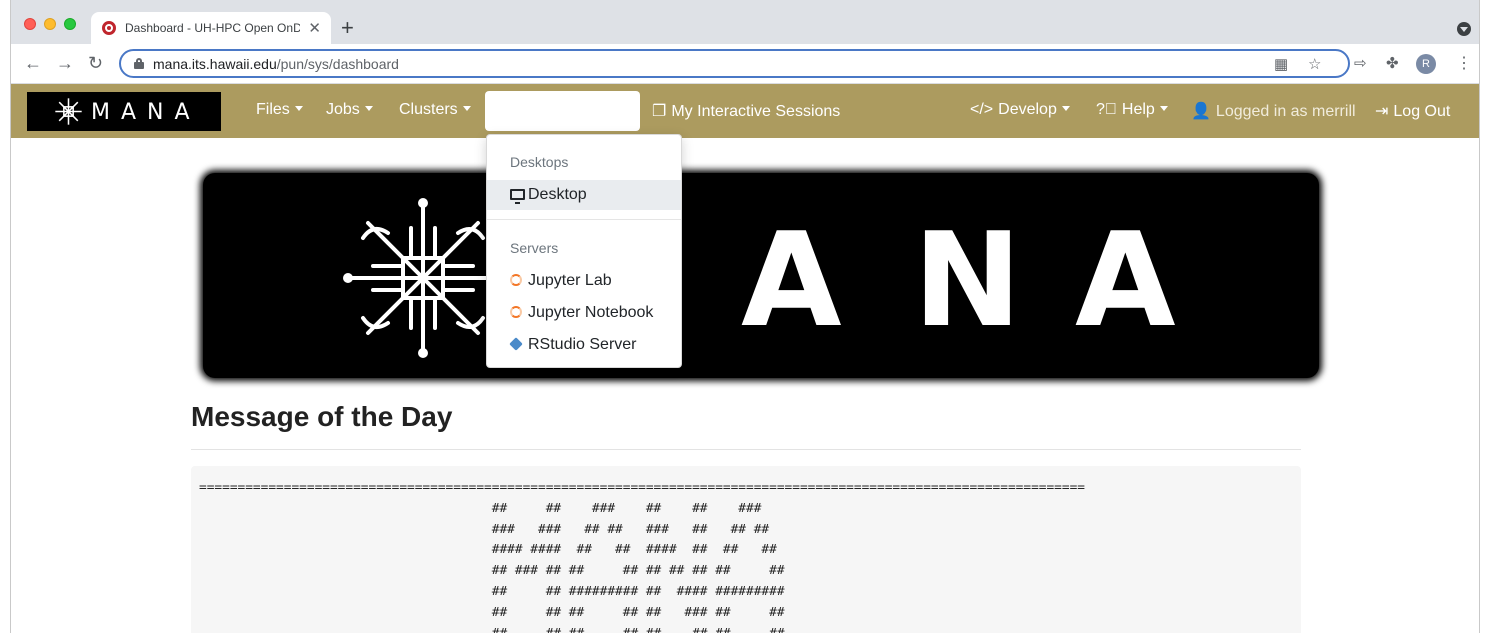  I want to click on motd-divider, so click(746, 449).